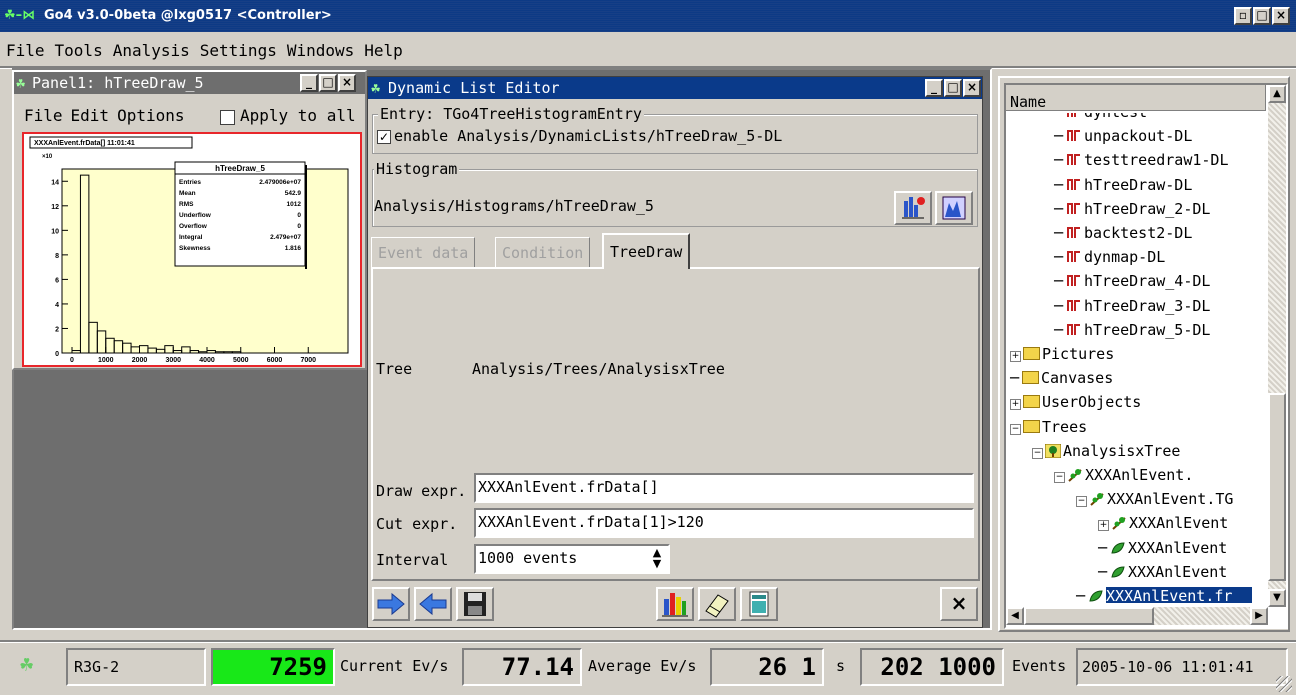 The width and height of the screenshot is (1296, 695). What do you see at coordinates (1281, 16) in the screenshot?
I see `close-icon: ×` at bounding box center [1281, 16].